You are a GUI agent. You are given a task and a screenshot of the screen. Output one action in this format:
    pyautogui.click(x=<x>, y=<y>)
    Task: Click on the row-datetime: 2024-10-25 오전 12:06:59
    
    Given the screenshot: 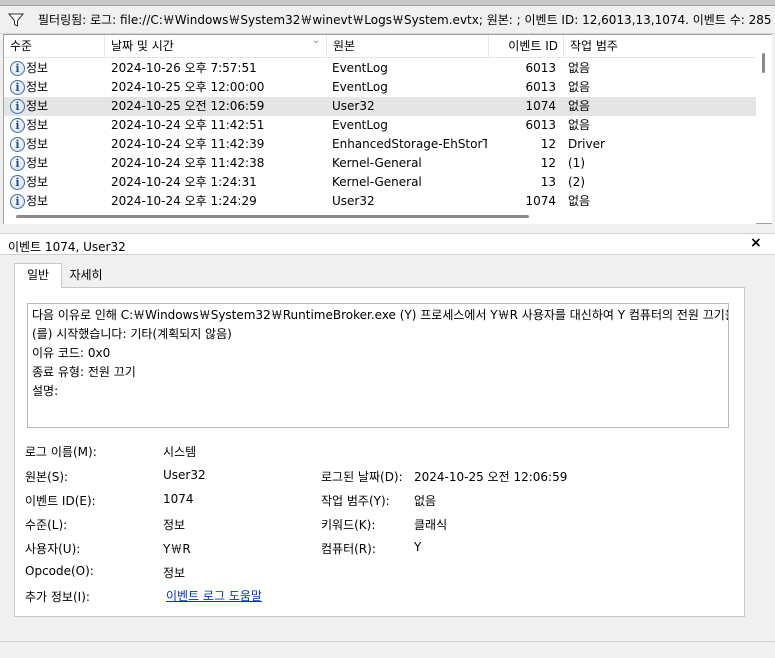 What is the action you would take?
    pyautogui.click(x=188, y=106)
    